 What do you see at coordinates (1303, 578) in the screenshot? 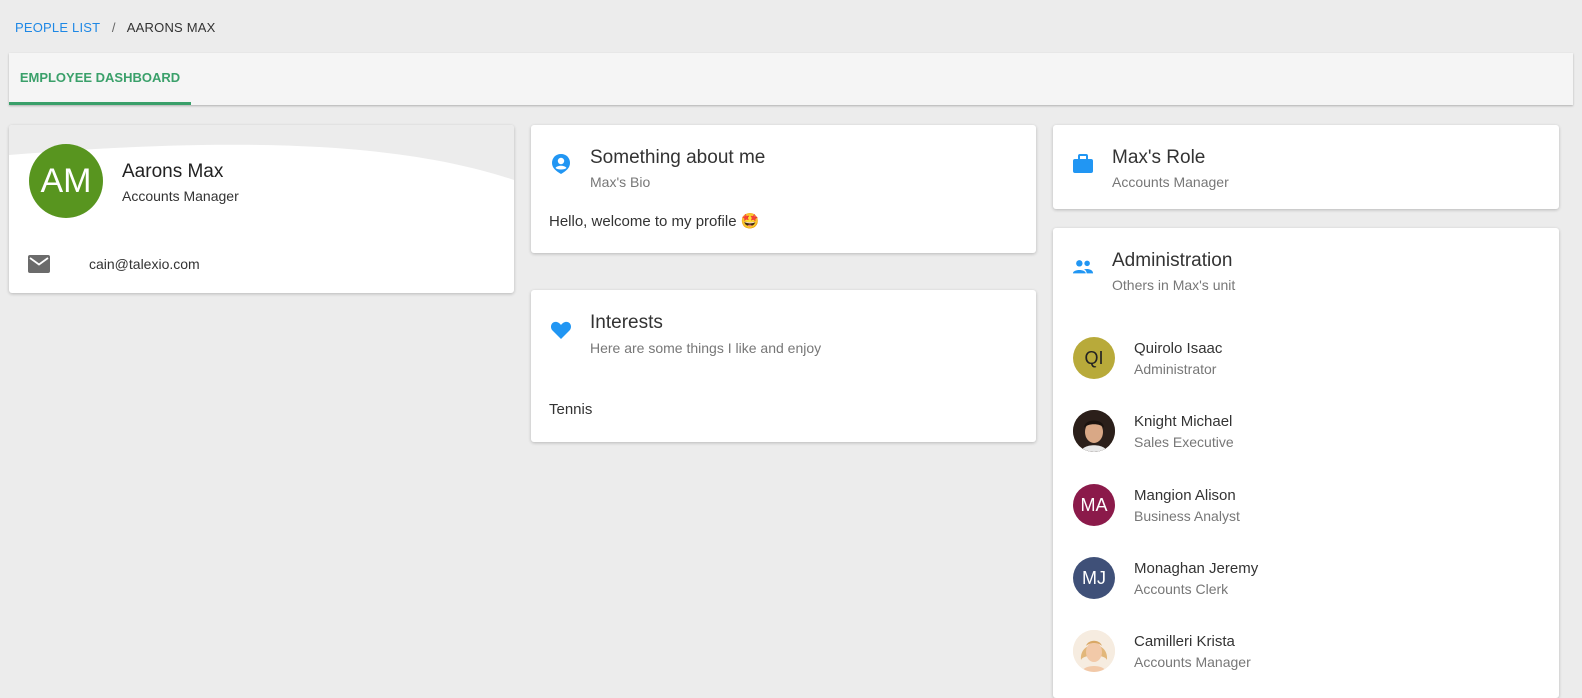
I see `member-list-item: MJ Monaghan Jeremy Accounts Clerk` at bounding box center [1303, 578].